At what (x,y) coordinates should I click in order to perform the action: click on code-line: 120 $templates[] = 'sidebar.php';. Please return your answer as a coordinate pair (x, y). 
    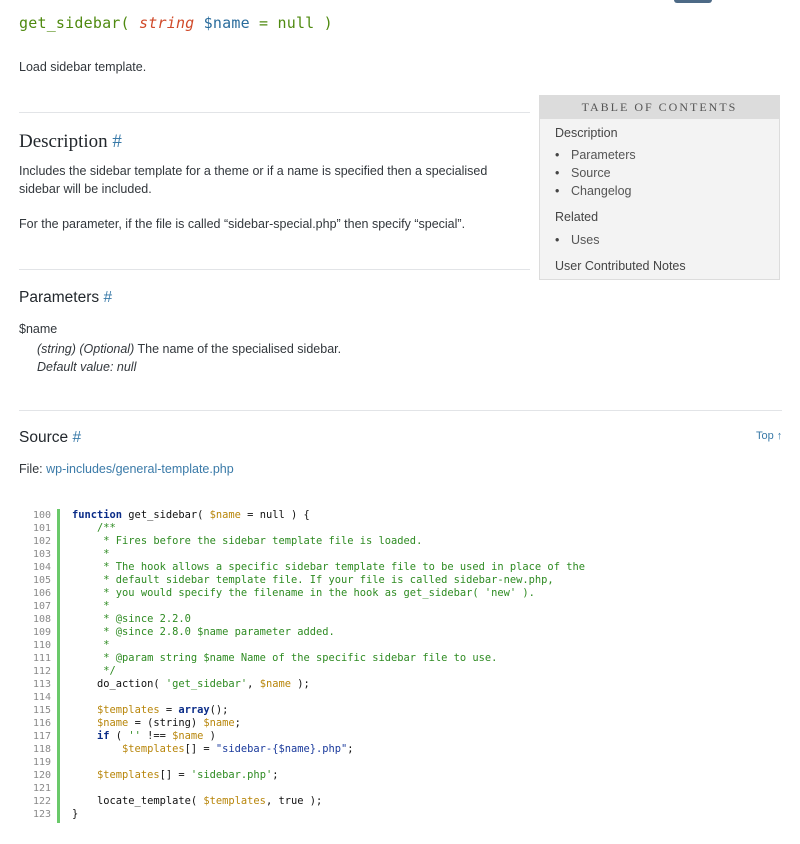
    Looking at the image, I should click on (400, 775).